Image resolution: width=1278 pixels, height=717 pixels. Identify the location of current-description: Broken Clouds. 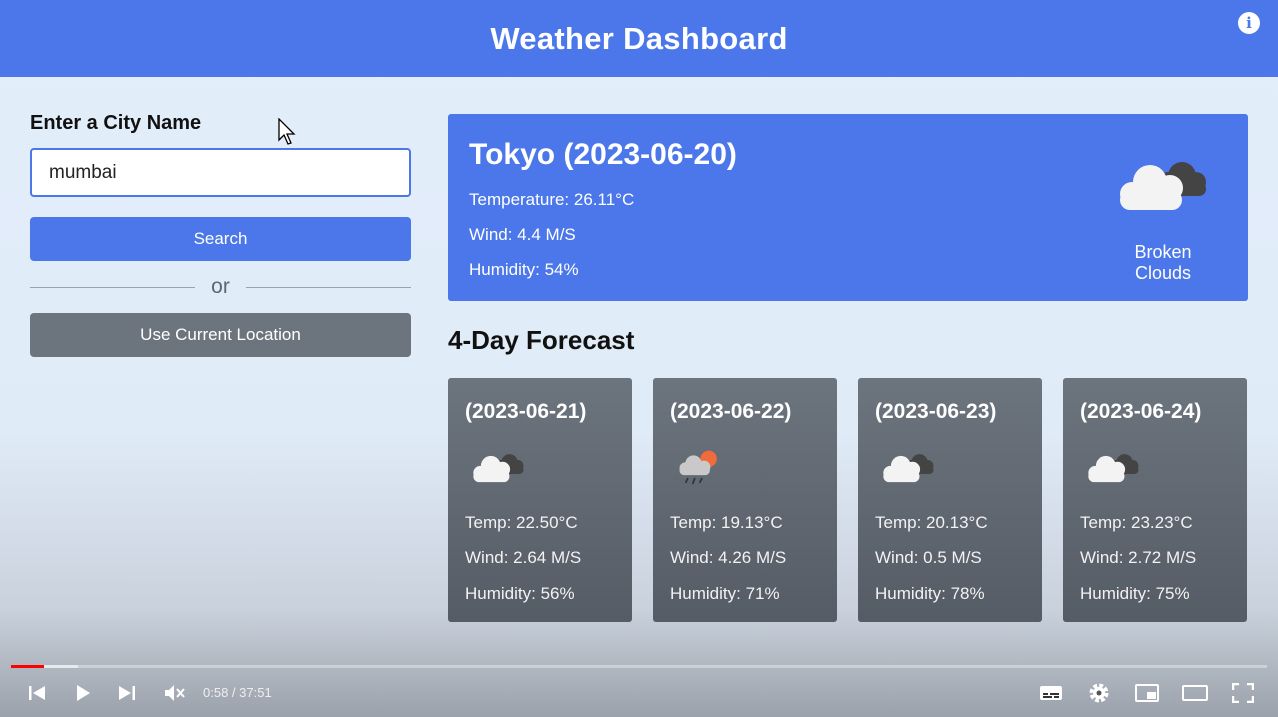
(1163, 262).